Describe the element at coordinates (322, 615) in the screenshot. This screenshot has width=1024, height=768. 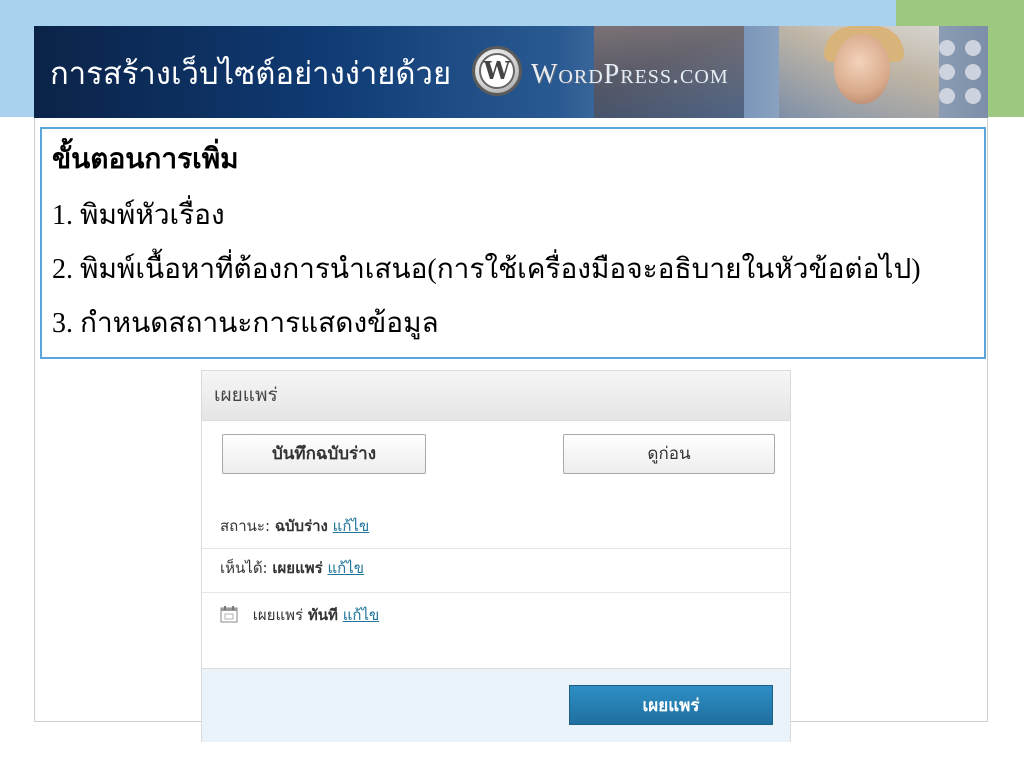
I see `schedule-value: ทันที` at that location.